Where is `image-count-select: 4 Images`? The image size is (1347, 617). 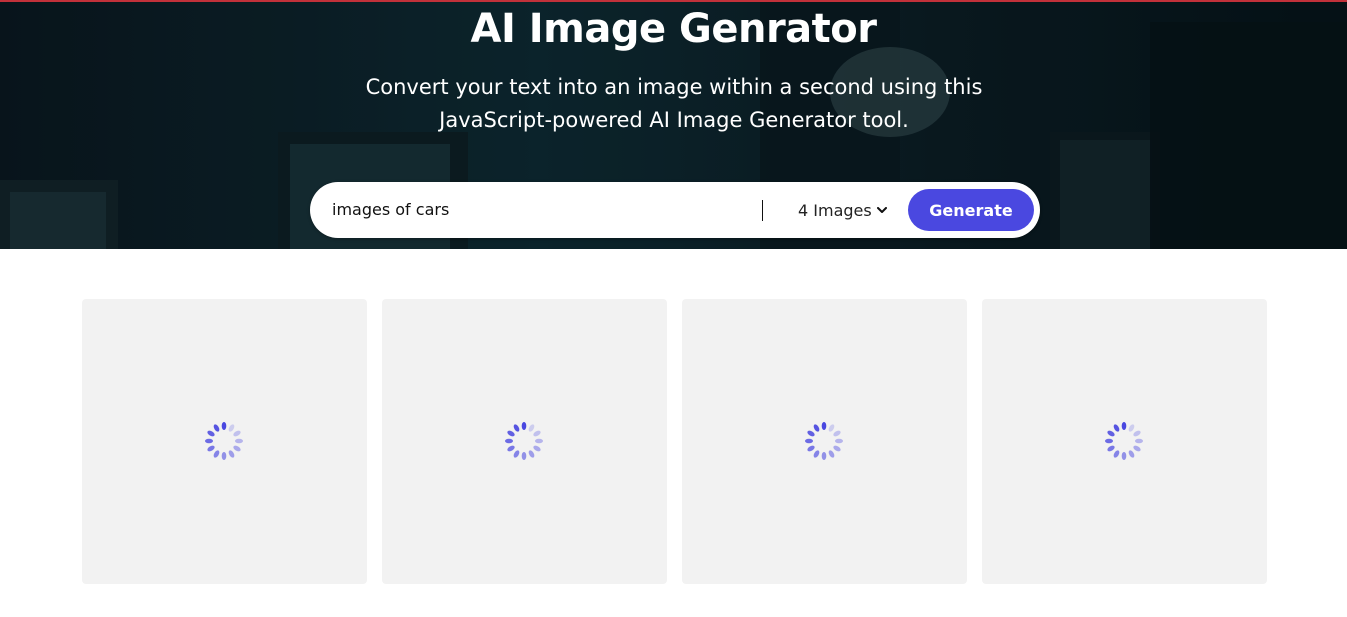 image-count-select: 4 Images is located at coordinates (842, 210).